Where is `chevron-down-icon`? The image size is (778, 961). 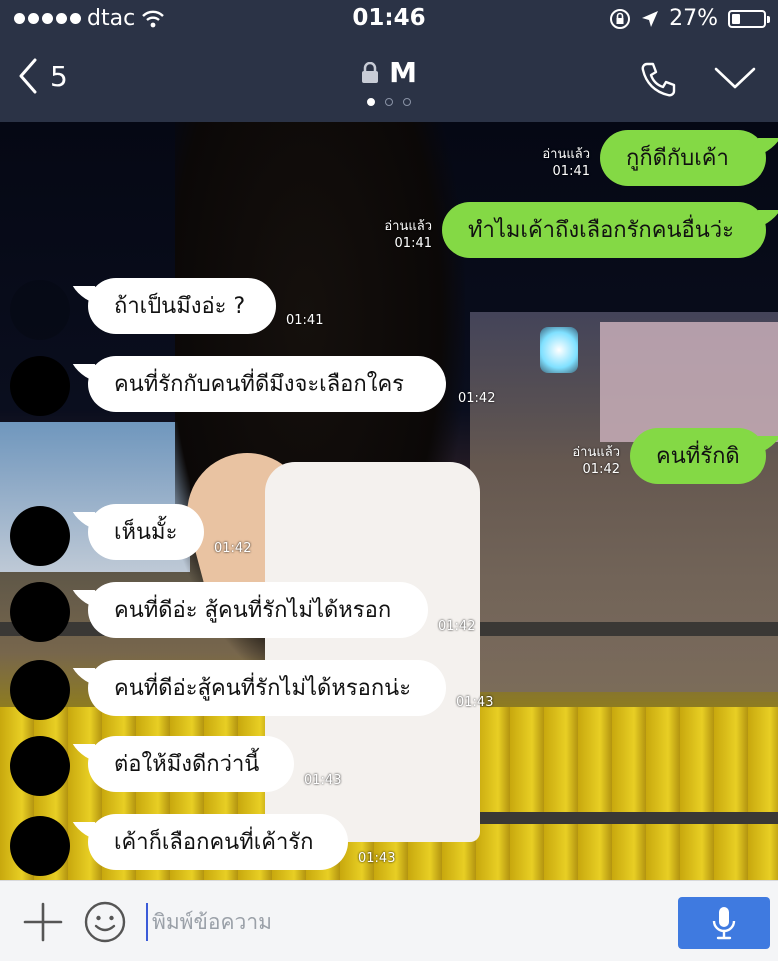 chevron-down-icon is located at coordinates (735, 78).